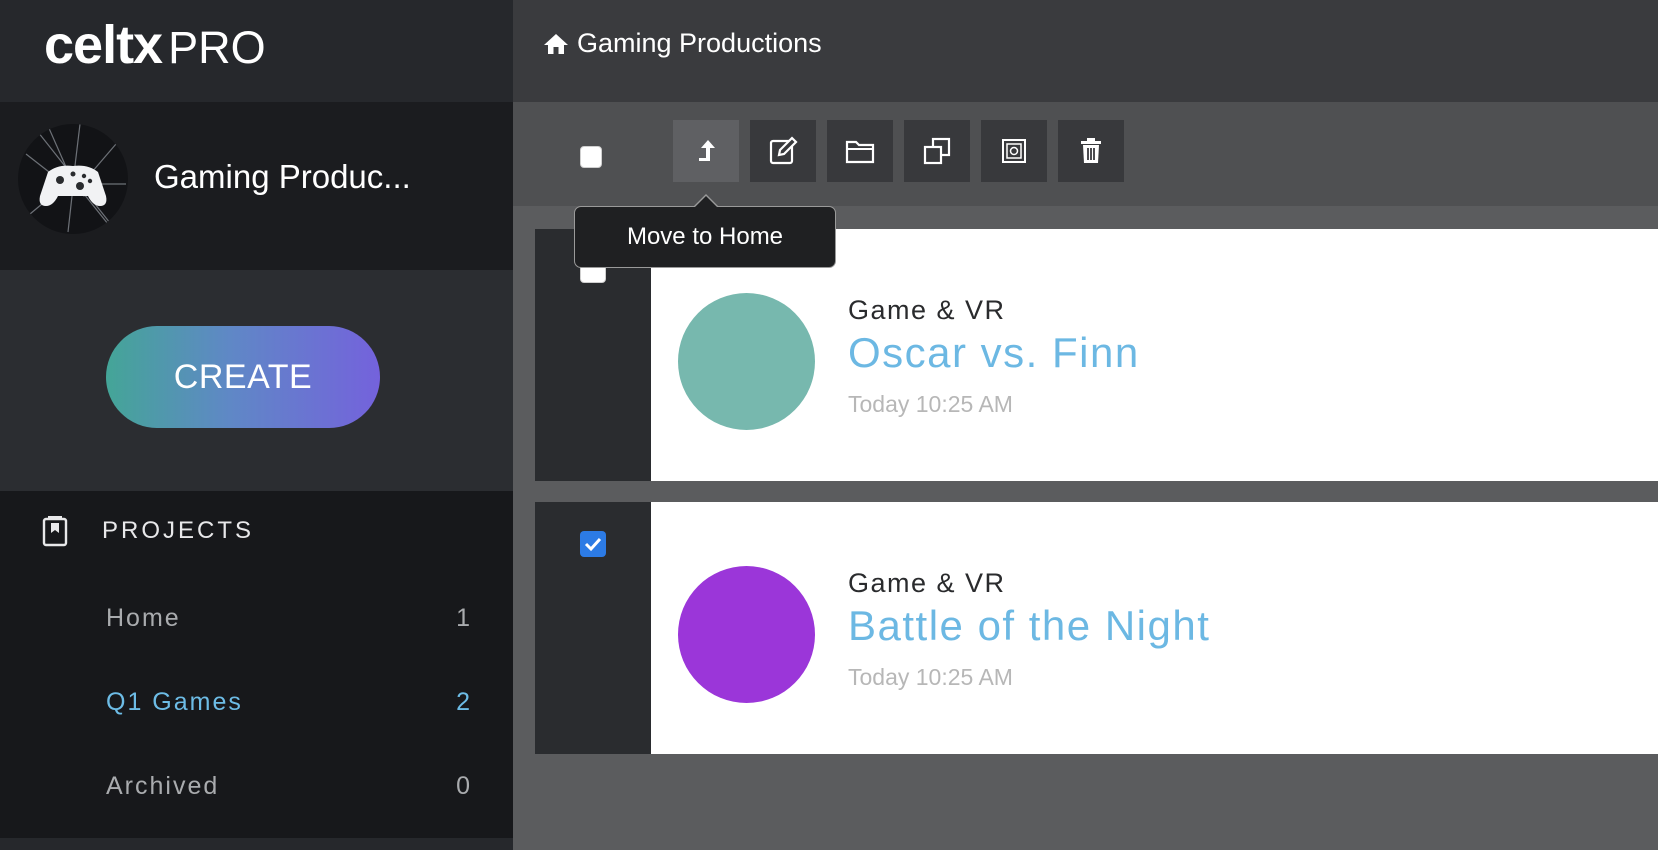  Describe the element at coordinates (103, 45) in the screenshot. I see `logo-main-text: celtx` at that location.